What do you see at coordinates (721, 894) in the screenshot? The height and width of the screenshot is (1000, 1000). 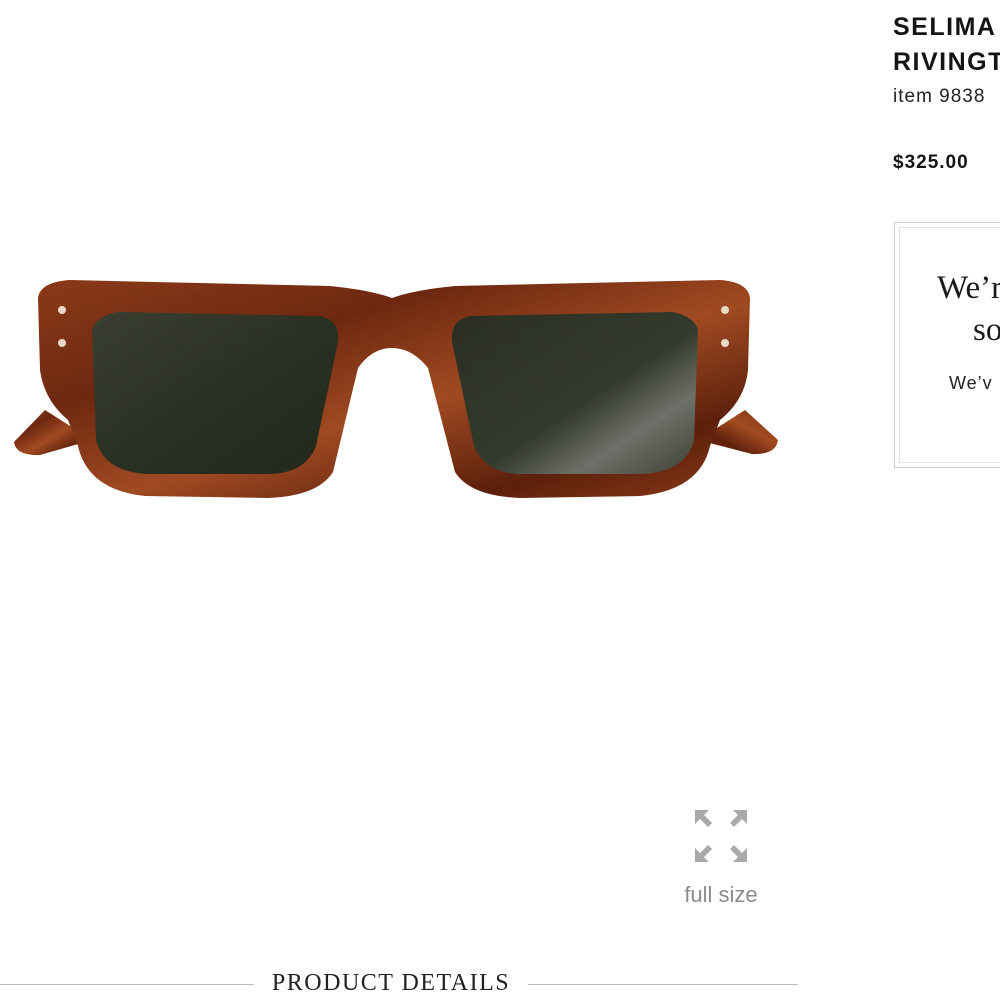 I see `full-size-label: full size` at bounding box center [721, 894].